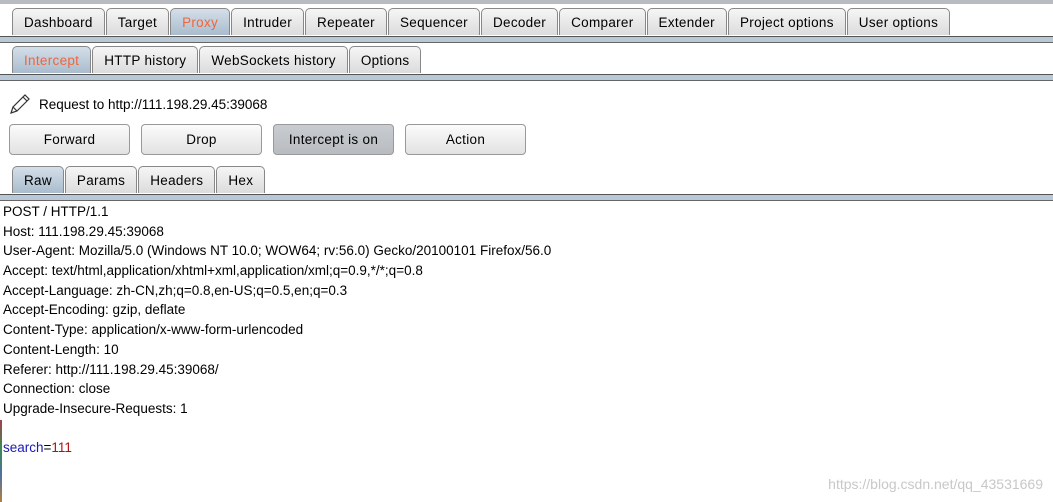 This screenshot has width=1053, height=502. I want to click on tab-websockets-history: WebSockets history, so click(273, 59).